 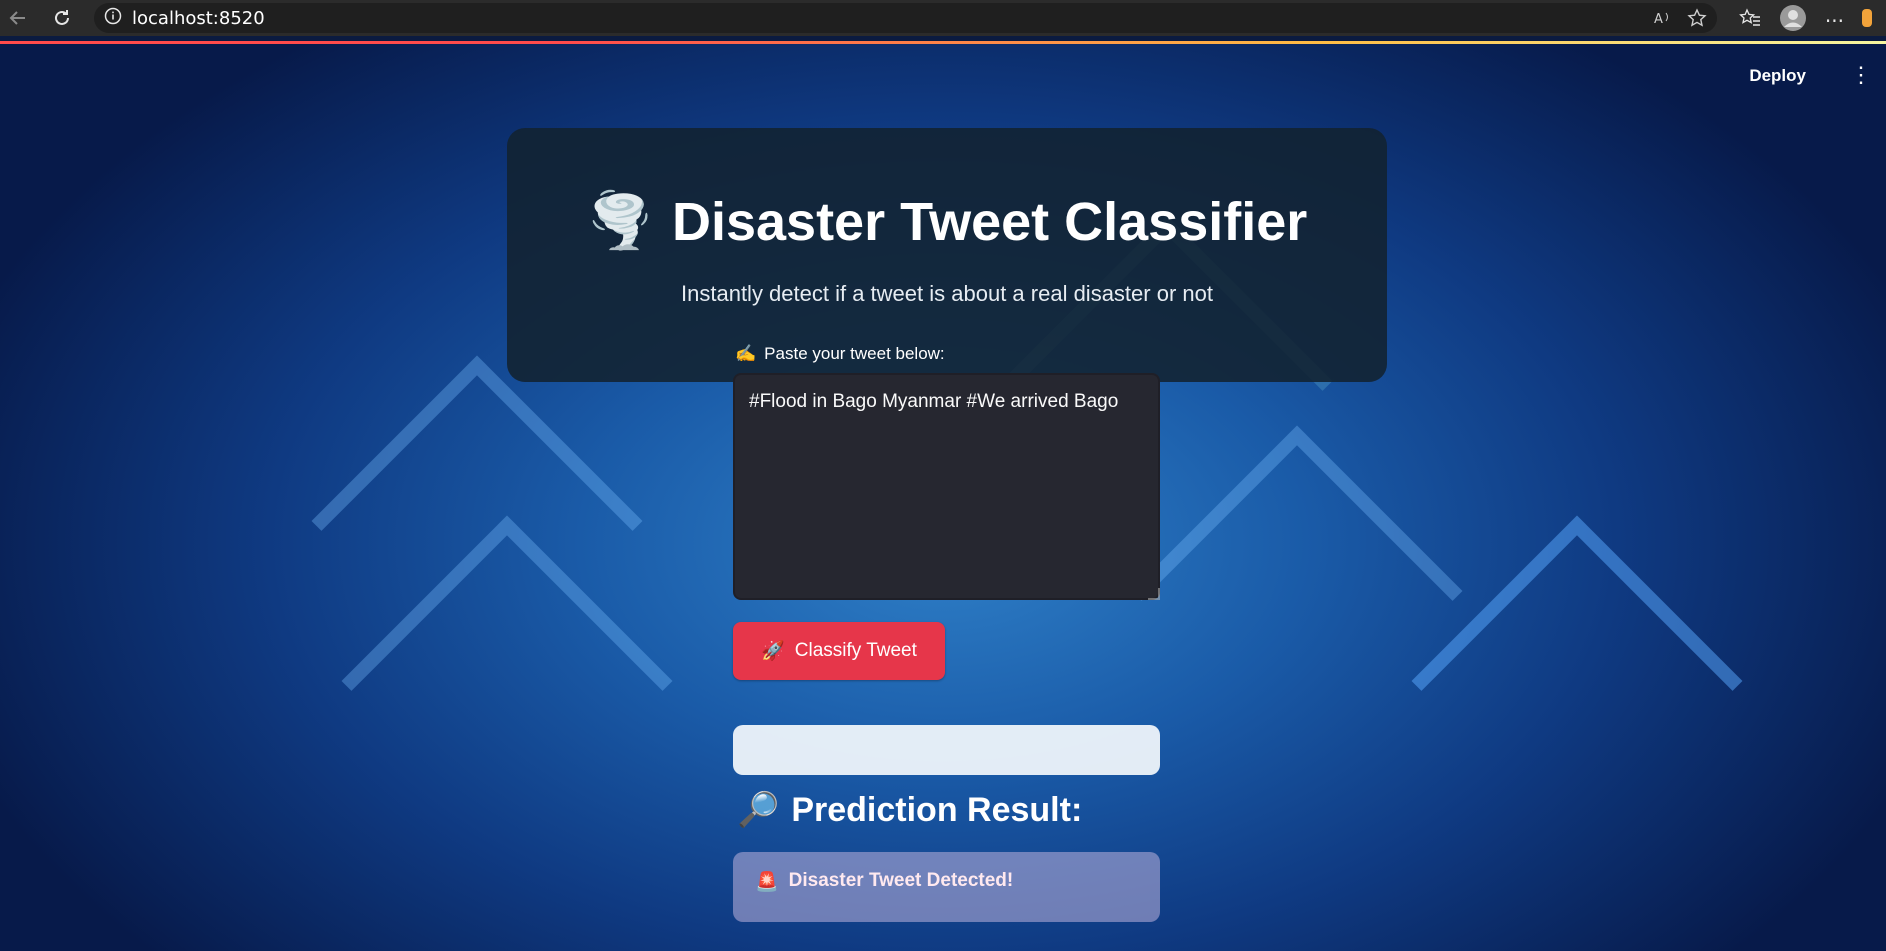 What do you see at coordinates (937, 809) in the screenshot?
I see `prediction-result-text: Prediction Result:` at bounding box center [937, 809].